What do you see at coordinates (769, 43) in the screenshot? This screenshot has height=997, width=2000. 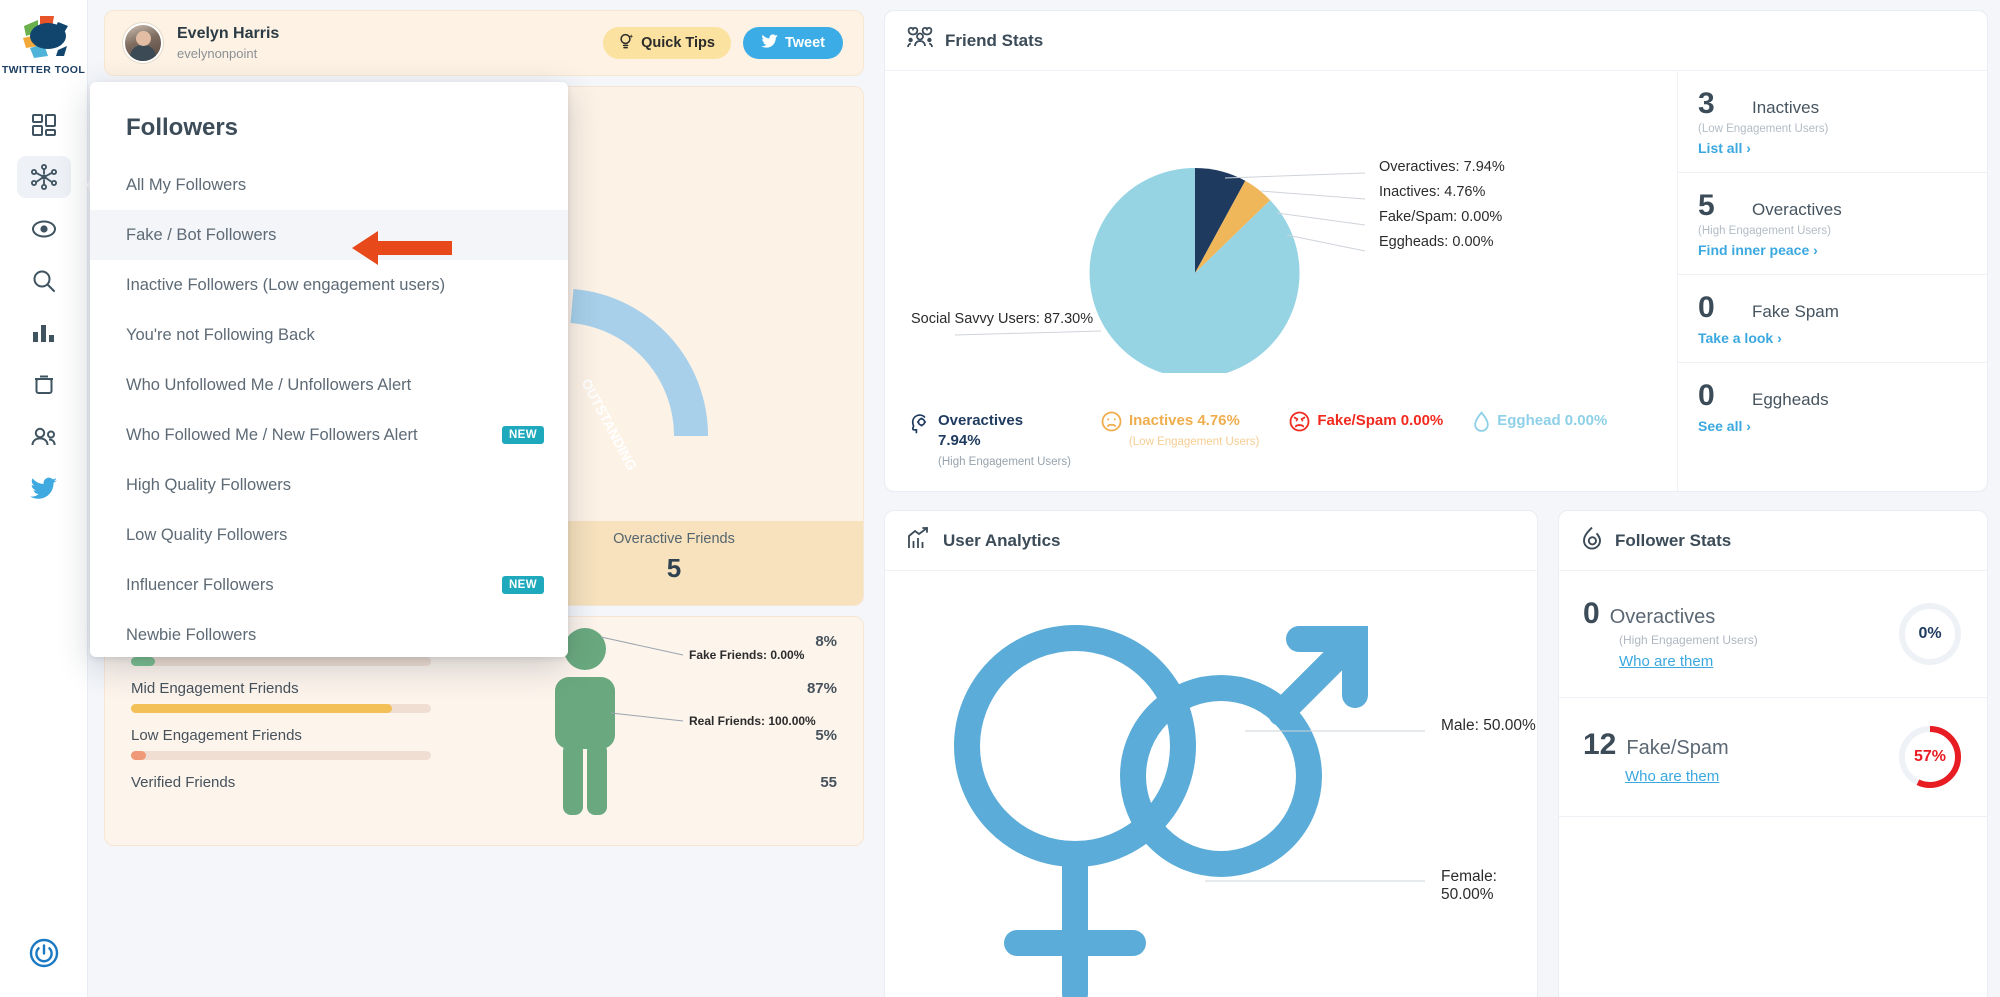 I see `twitter-bird-icon` at bounding box center [769, 43].